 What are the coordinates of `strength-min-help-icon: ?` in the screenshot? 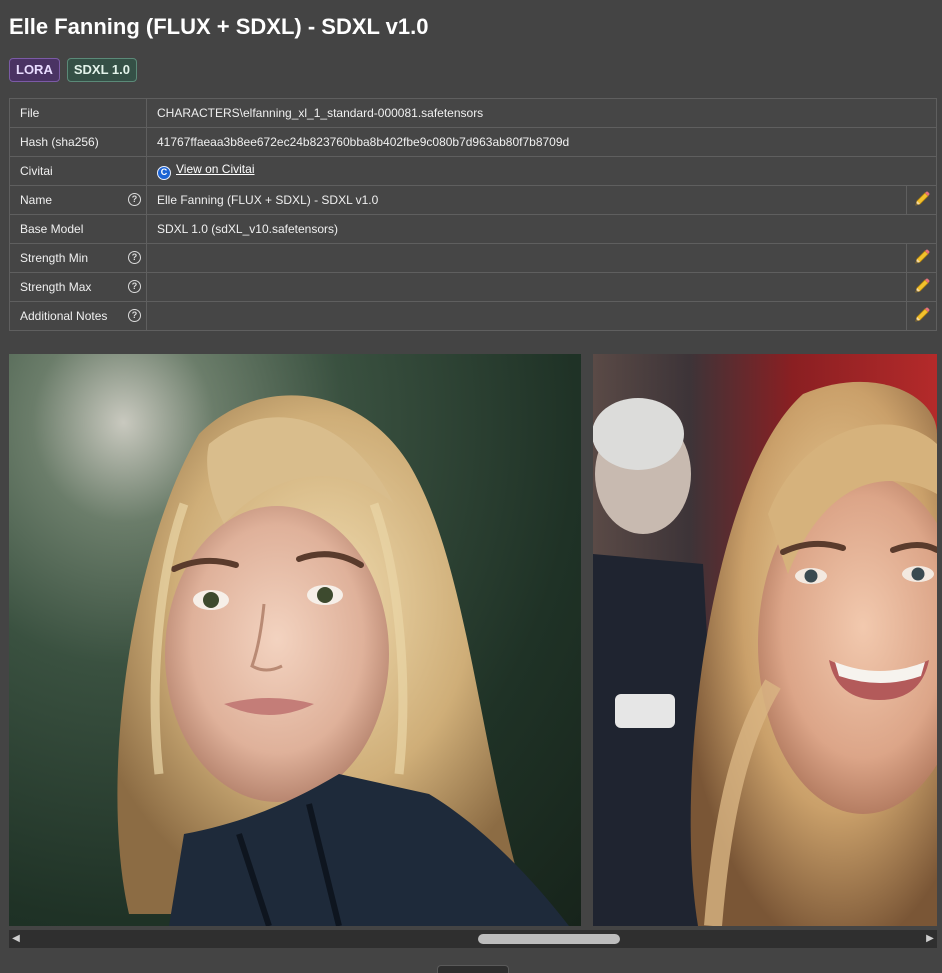 It's located at (134, 257).